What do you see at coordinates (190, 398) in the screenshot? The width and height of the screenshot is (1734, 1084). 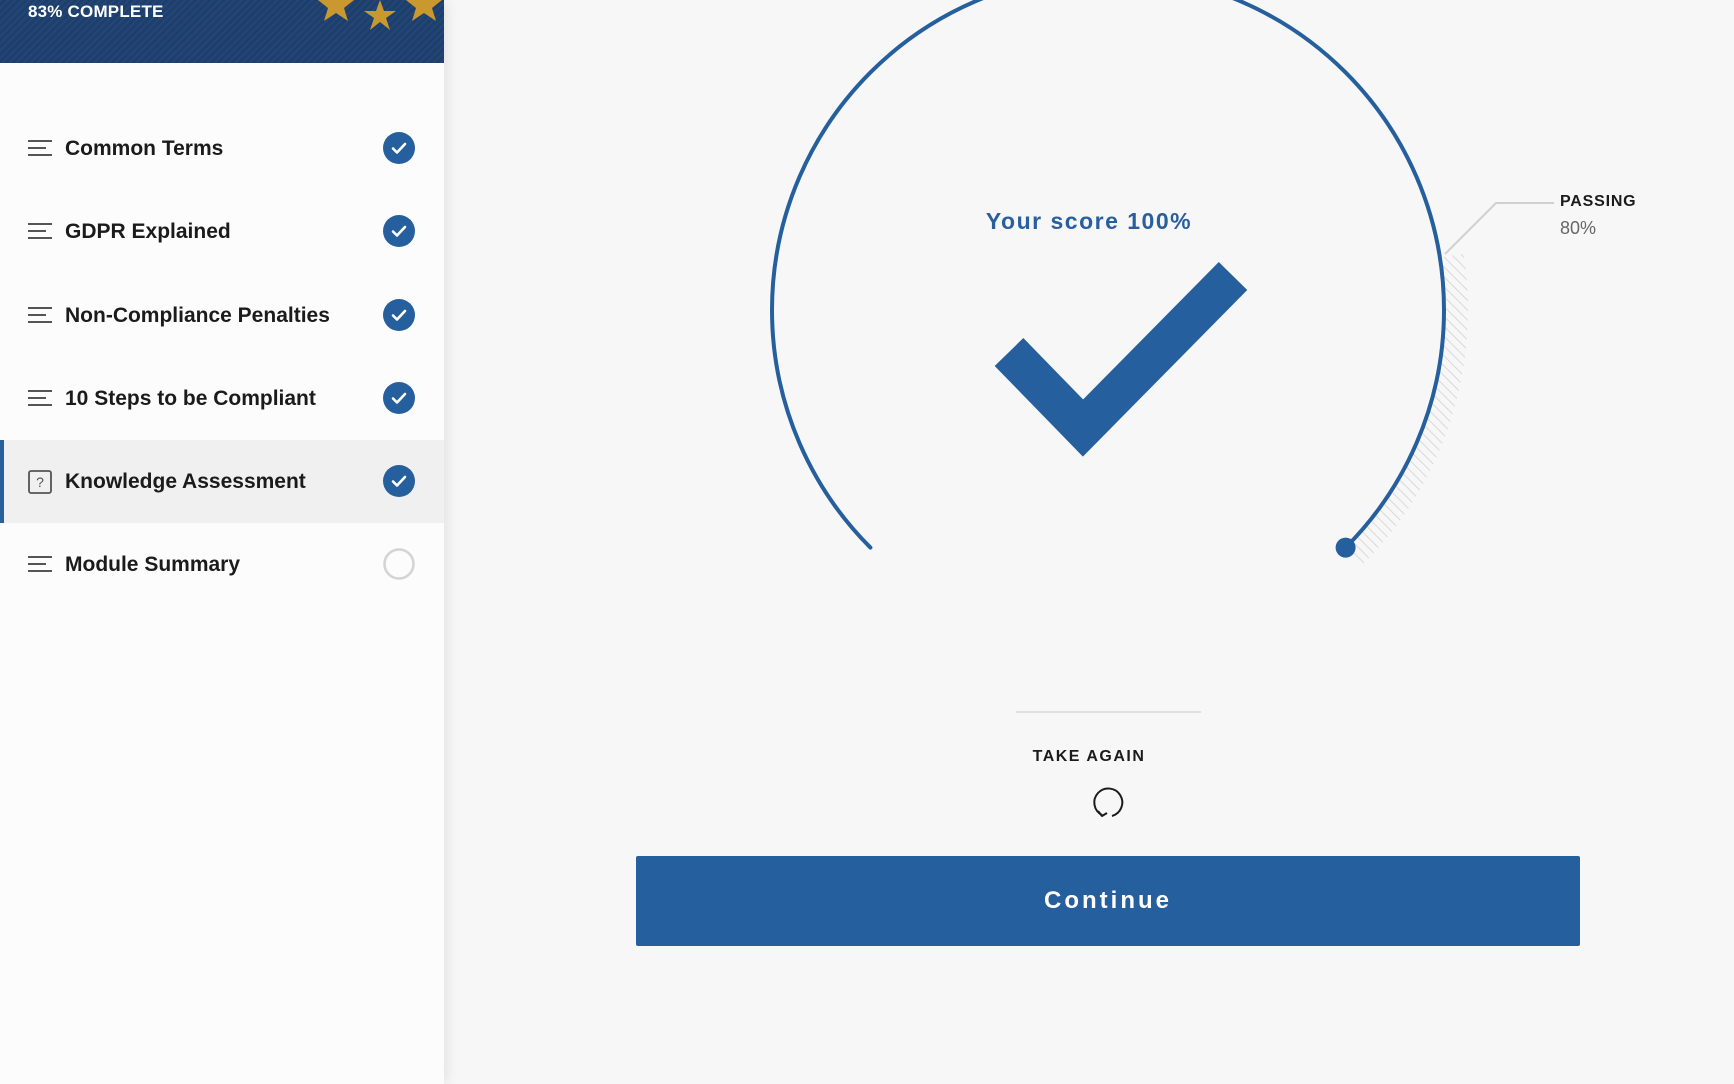 I see `sidebar-item-label: 10 Steps to be Compliant` at bounding box center [190, 398].